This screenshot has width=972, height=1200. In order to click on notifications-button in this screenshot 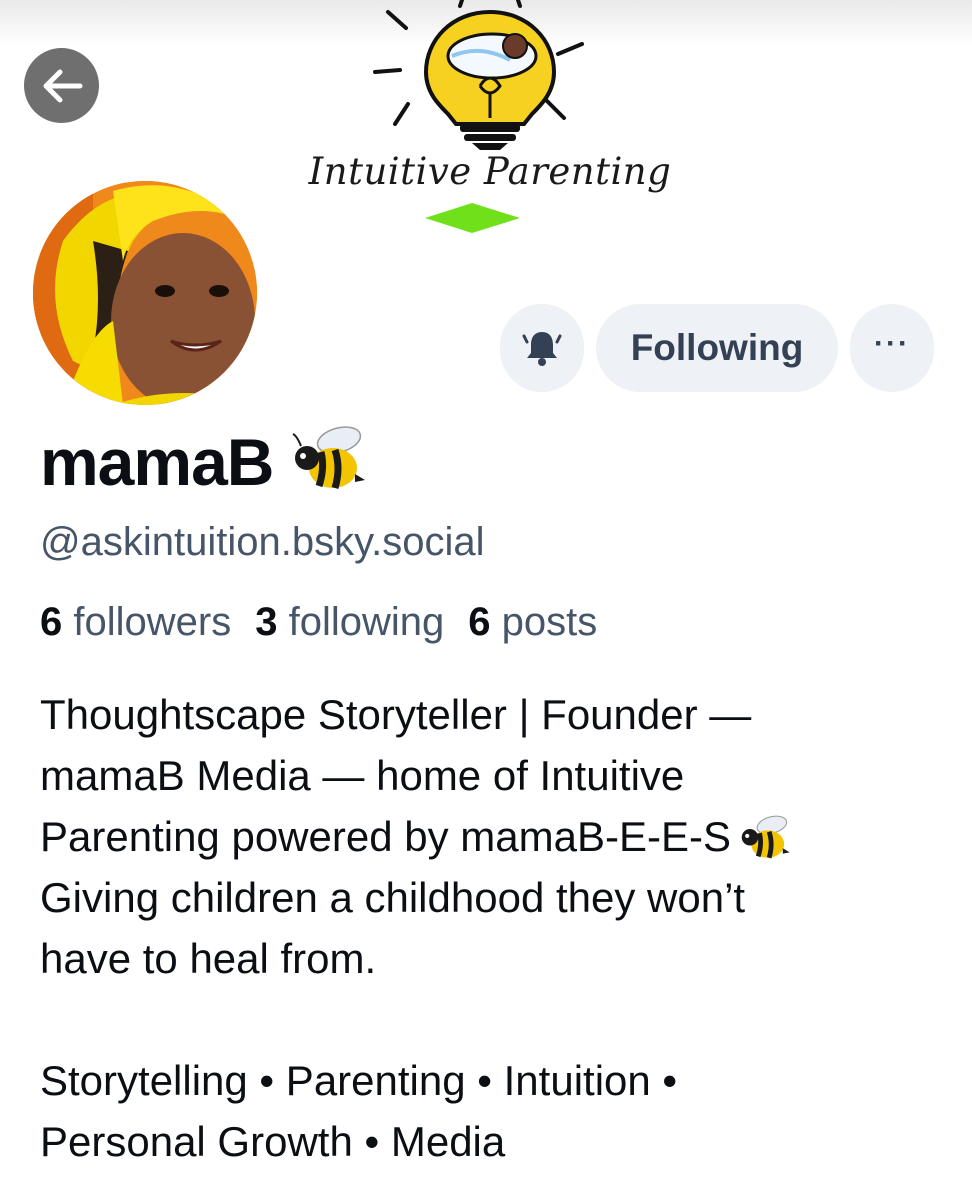, I will do `click(542, 348)`.